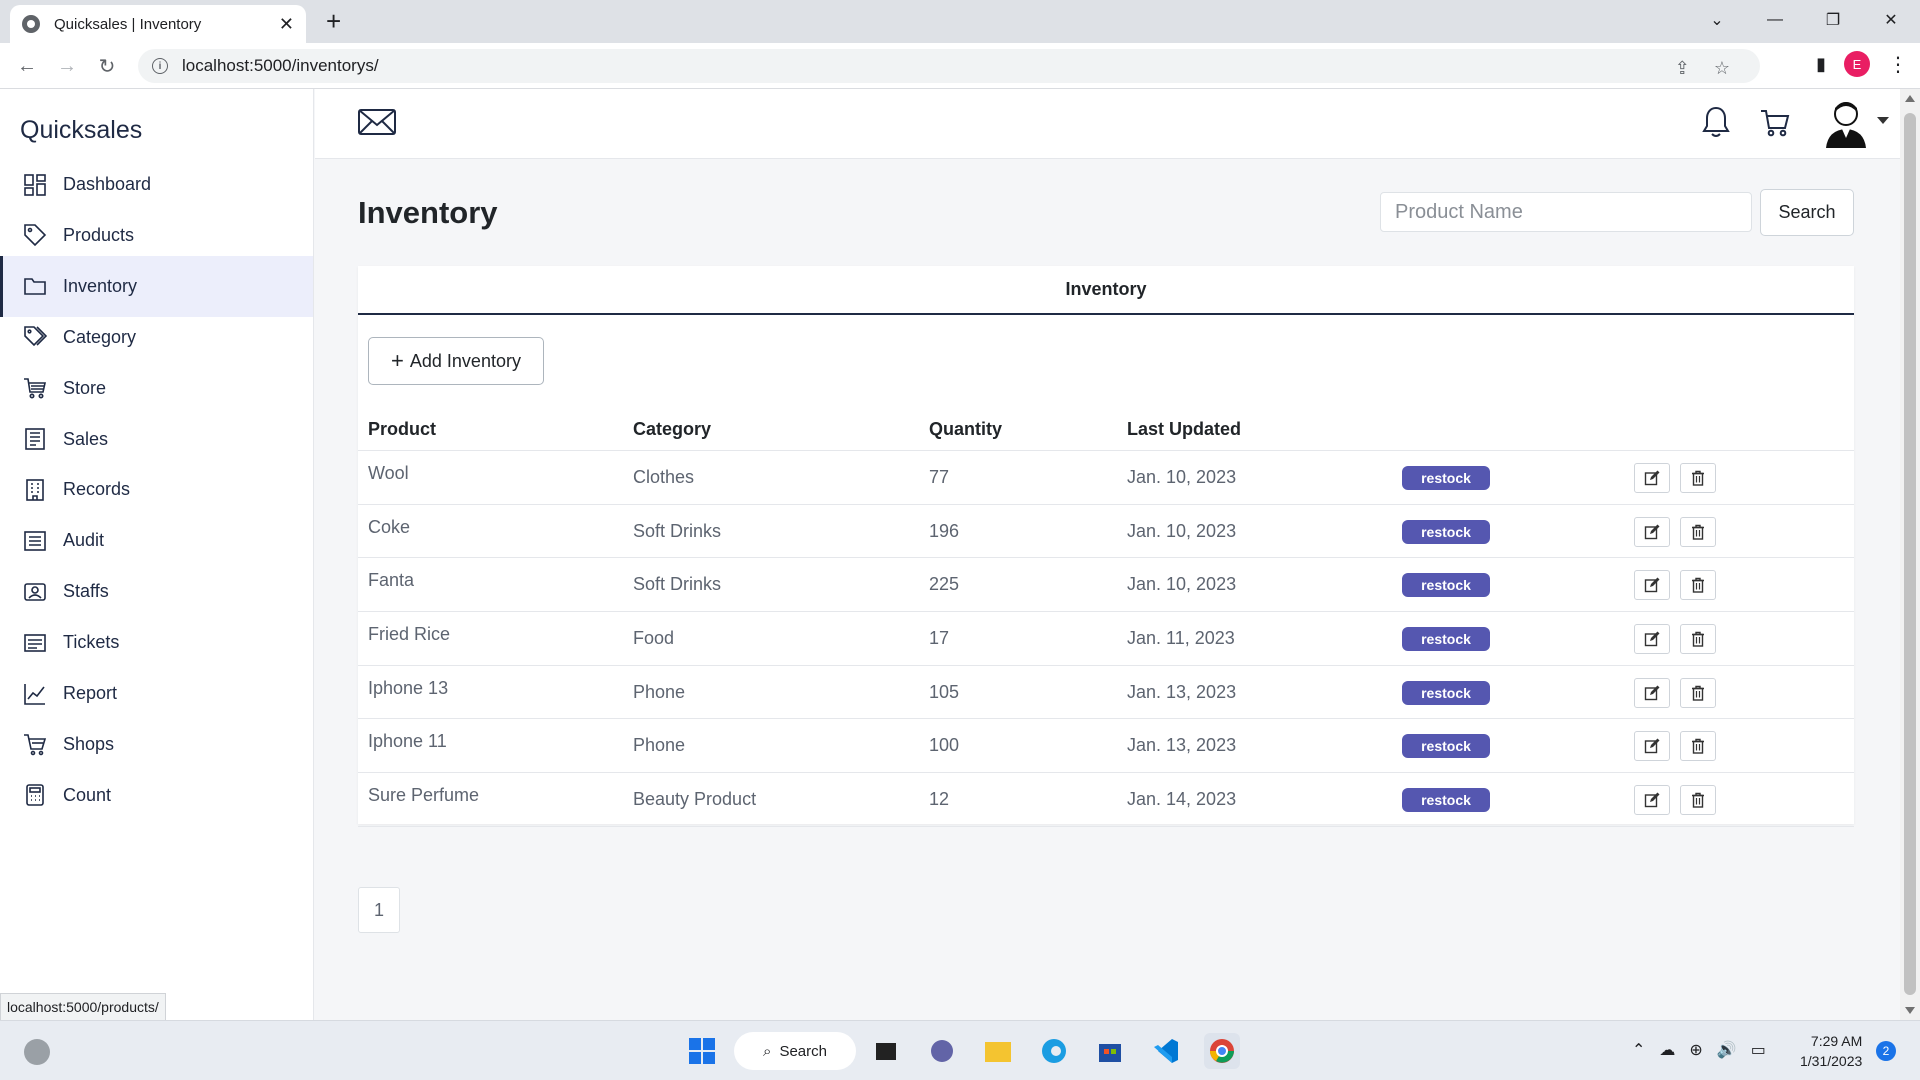 The width and height of the screenshot is (1920, 1080). I want to click on scroll-thumb, so click(1910, 554).